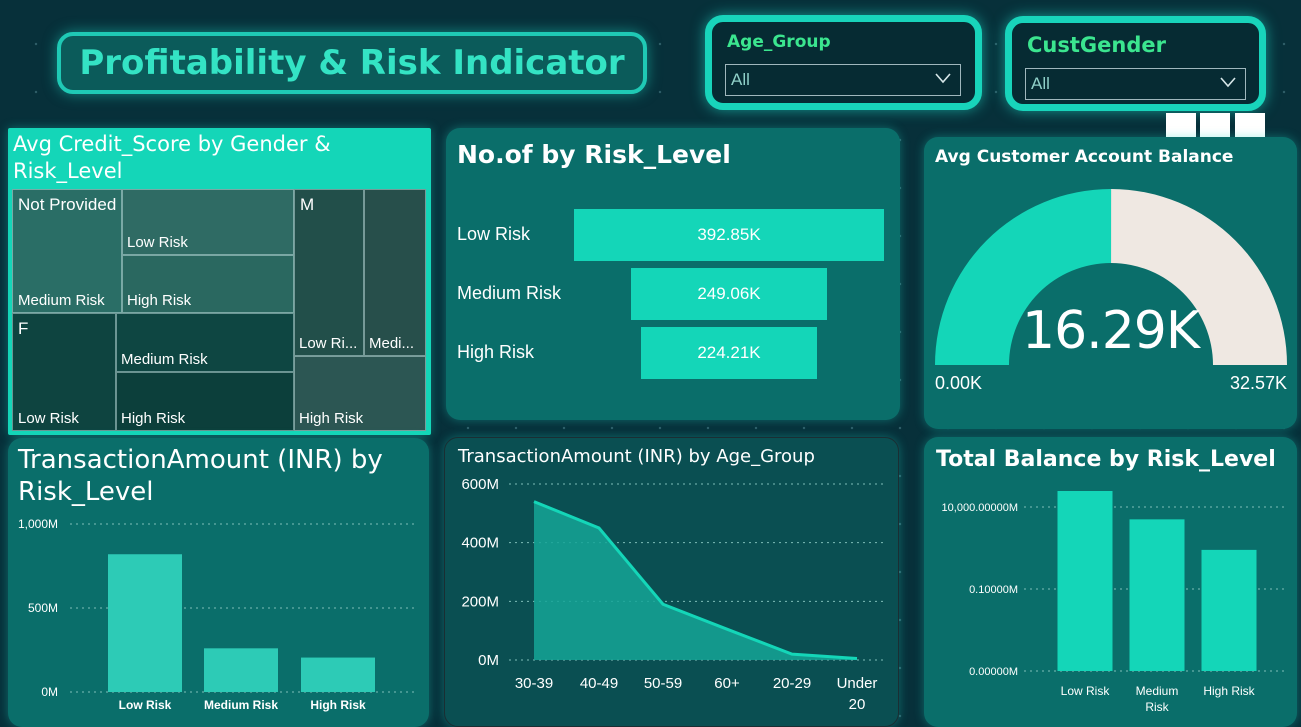 This screenshot has width=1301, height=727. Describe the element at coordinates (1157, 707) in the screenshot. I see `x-tick-label: Risk` at that location.